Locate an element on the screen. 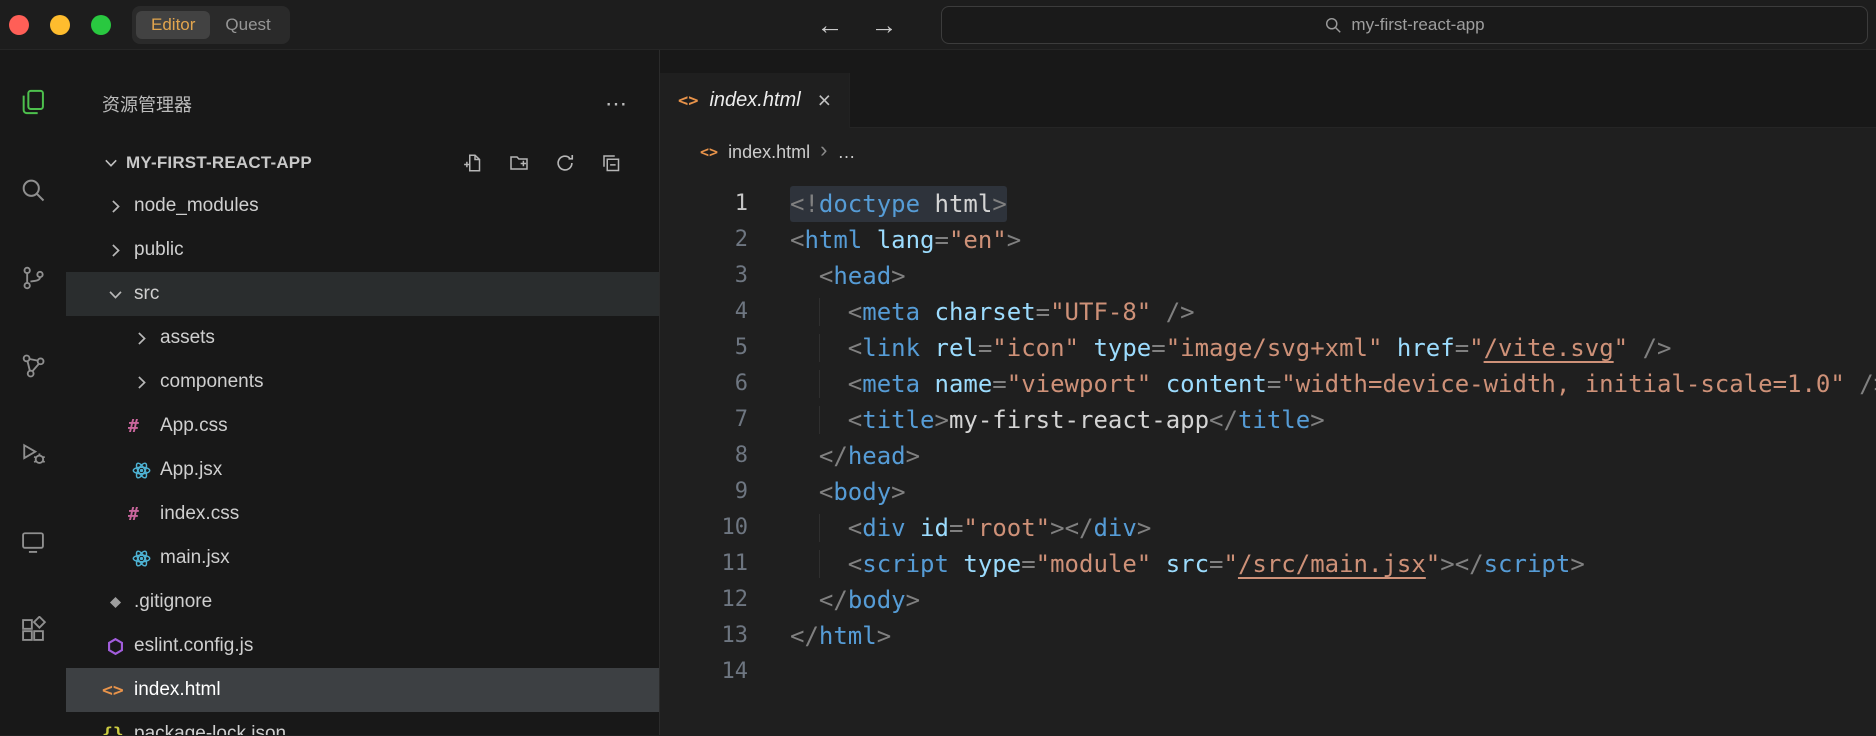  code-line-7: 7 <title>my-first-react-app</title> is located at coordinates (1268, 420).